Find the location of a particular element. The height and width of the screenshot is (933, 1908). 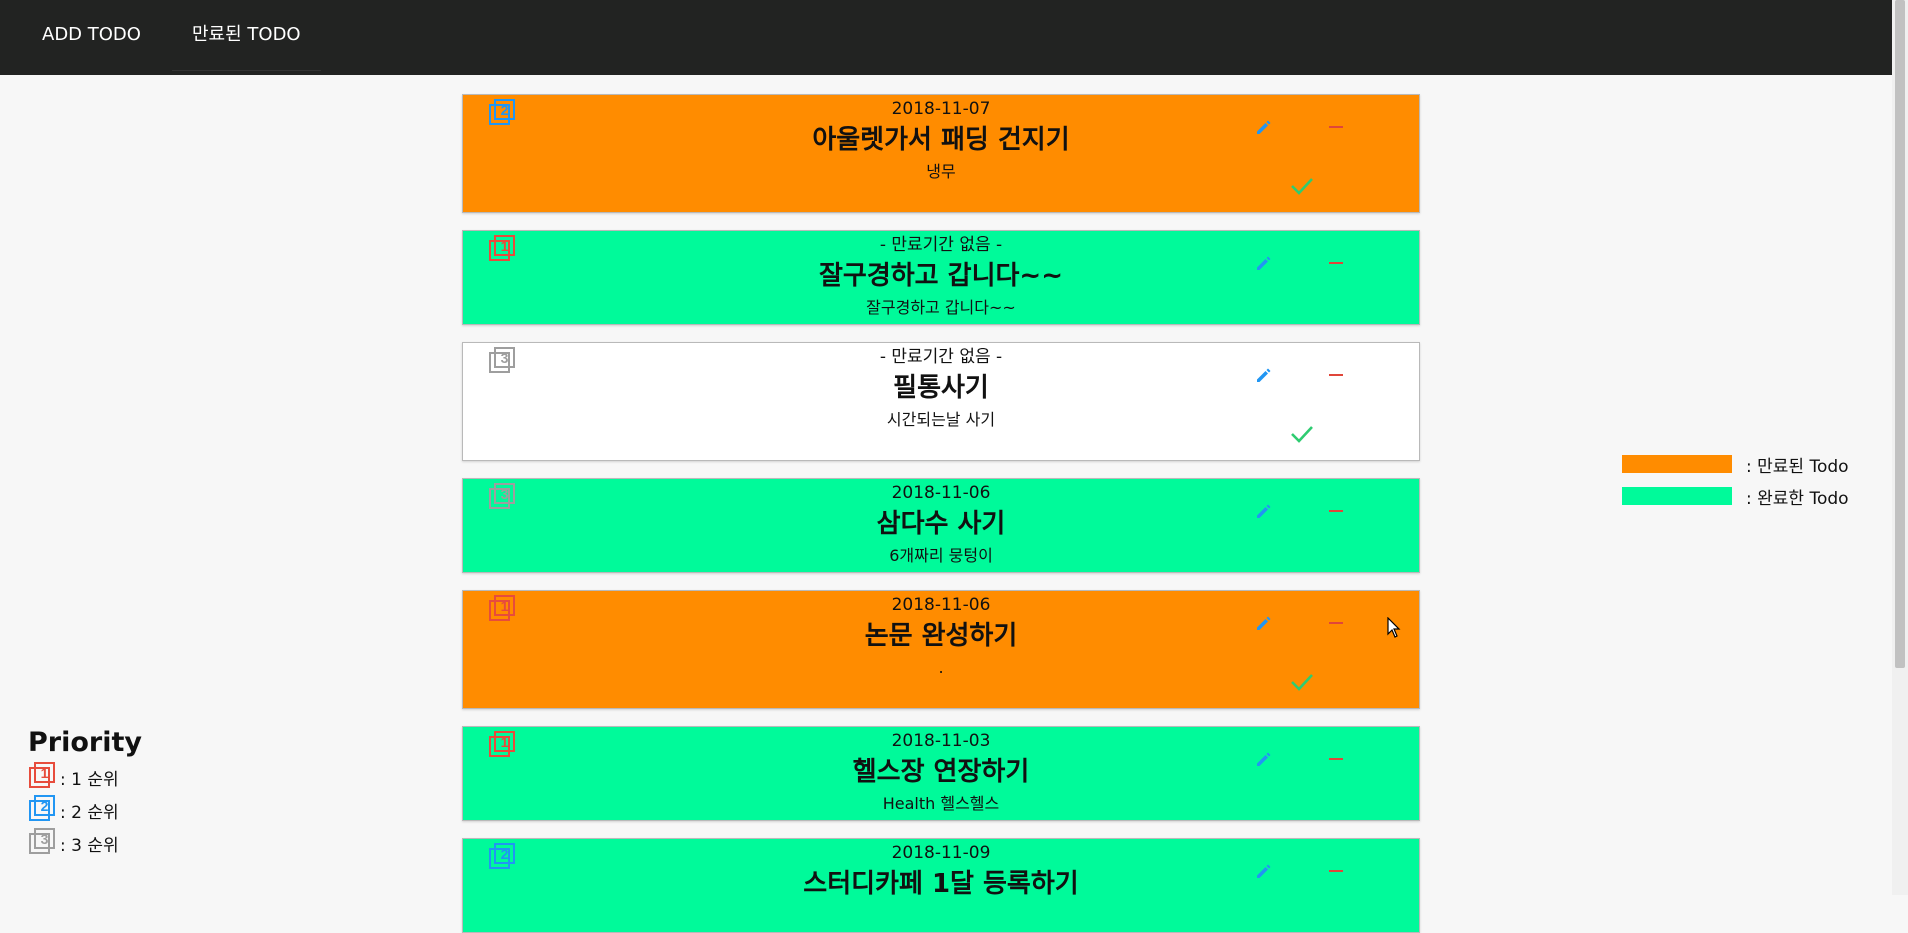

todo-date: 2018-11-09 is located at coordinates (941, 853).